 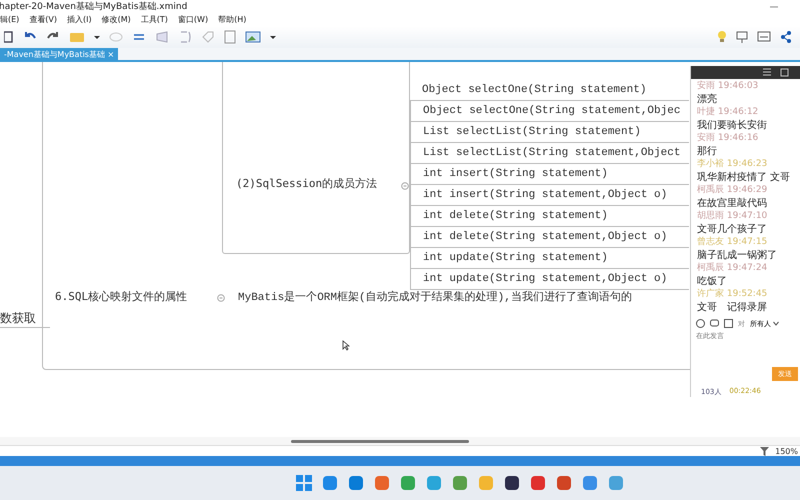 What do you see at coordinates (776, 323) in the screenshot?
I see `caret-icon` at bounding box center [776, 323].